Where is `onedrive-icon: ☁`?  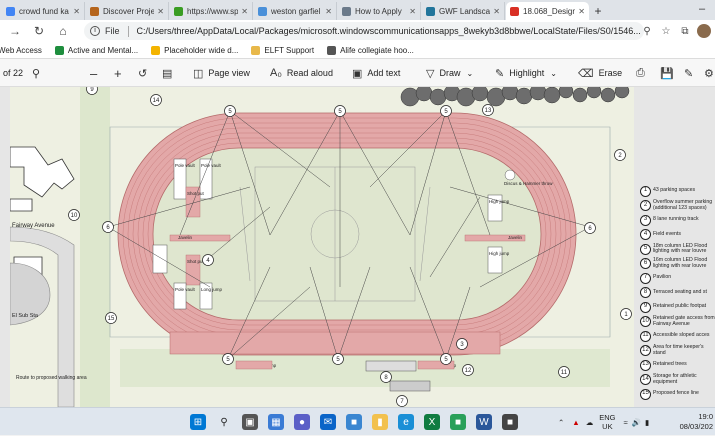
onedrive-icon: ☁ is located at coordinates (590, 422).